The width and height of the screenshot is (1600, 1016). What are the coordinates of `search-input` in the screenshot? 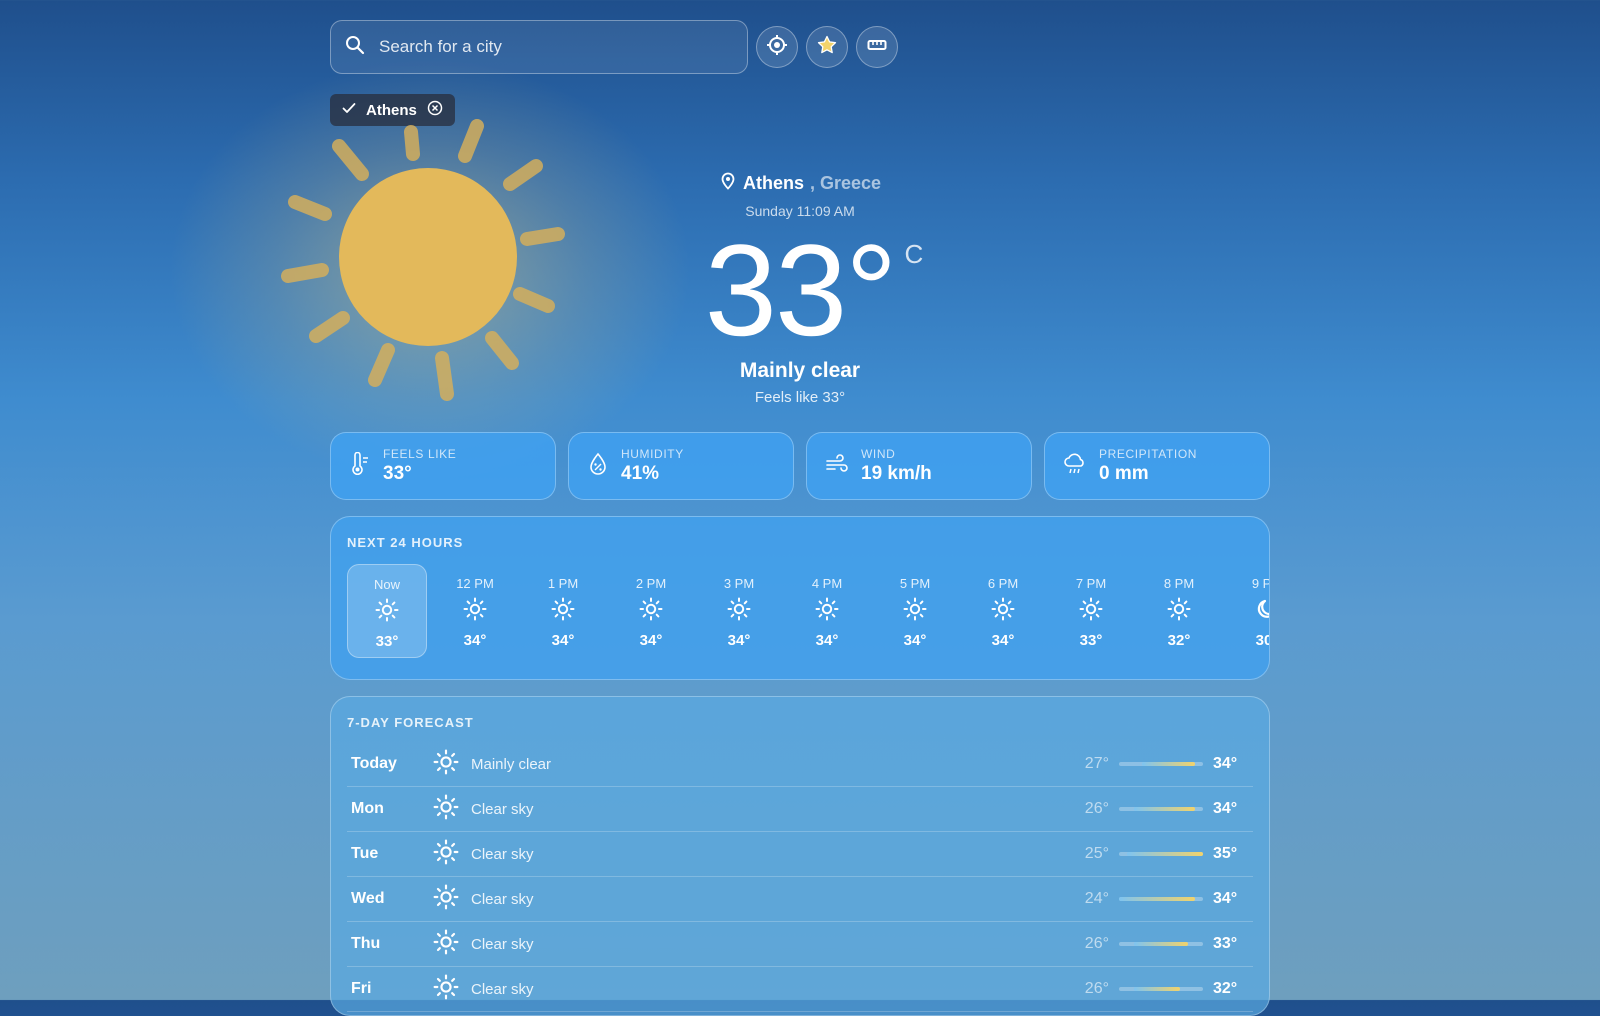 It's located at (555, 47).